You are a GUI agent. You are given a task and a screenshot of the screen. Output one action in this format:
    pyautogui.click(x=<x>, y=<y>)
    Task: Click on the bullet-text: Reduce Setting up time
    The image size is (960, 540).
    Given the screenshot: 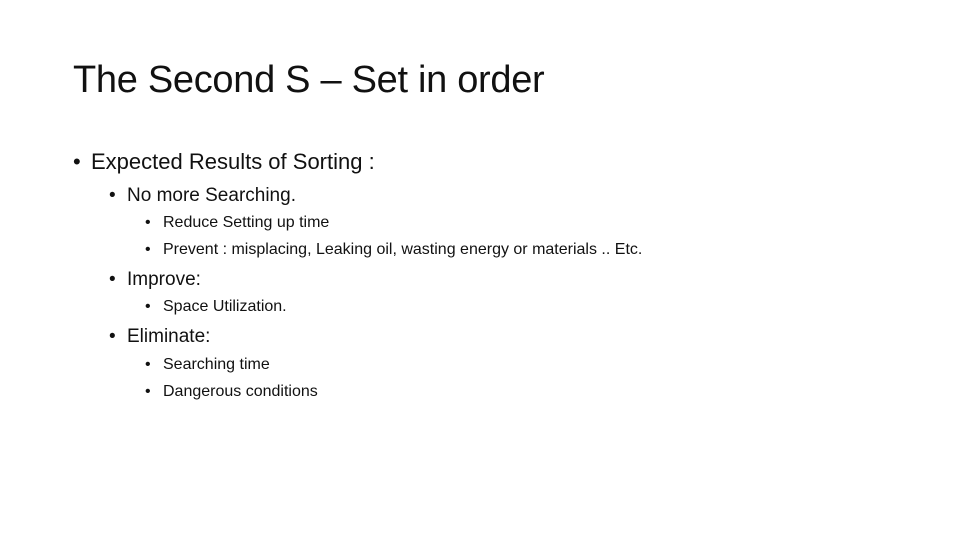 What is the action you would take?
    pyautogui.click(x=246, y=222)
    